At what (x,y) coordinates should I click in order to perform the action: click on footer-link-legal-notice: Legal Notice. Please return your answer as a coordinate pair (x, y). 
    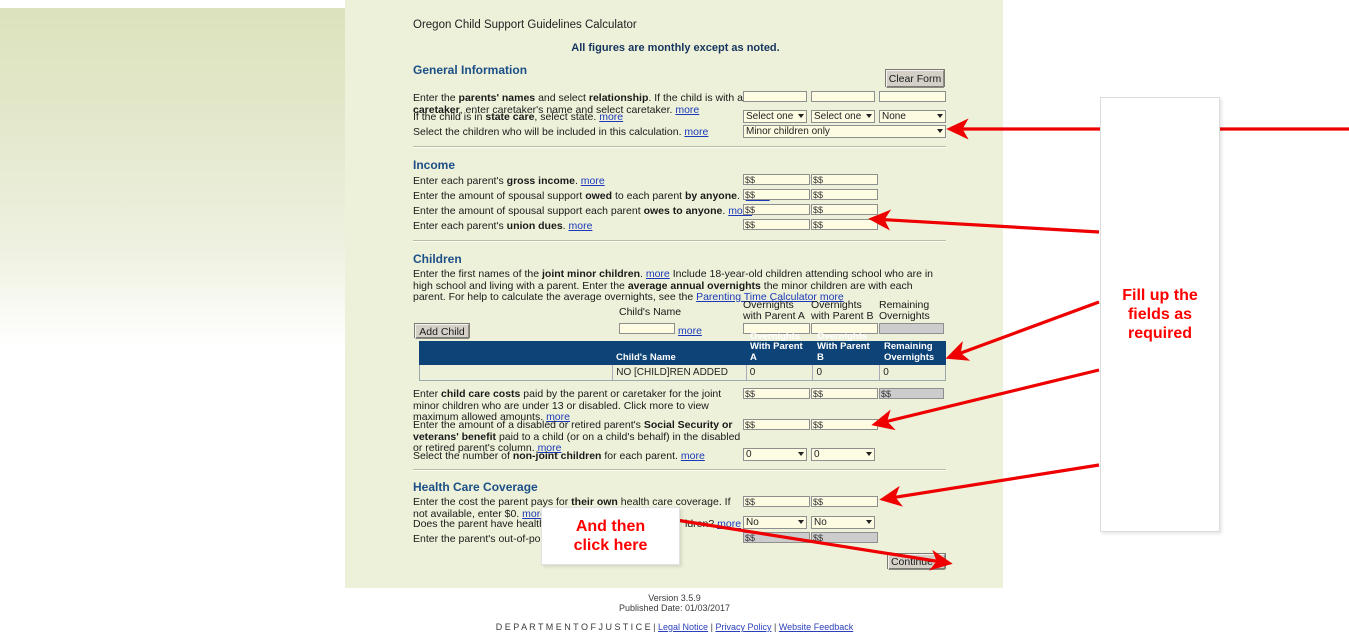
    Looking at the image, I should click on (683, 627).